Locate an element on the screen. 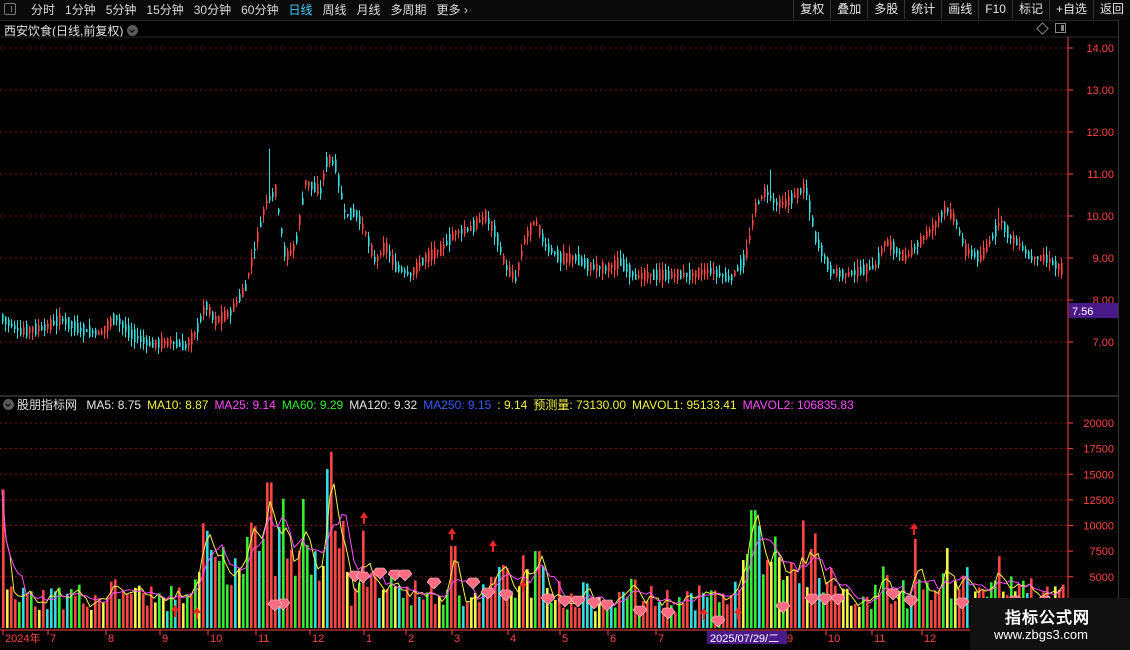  price-tick-label: 11.00 is located at coordinates (1100, 175).